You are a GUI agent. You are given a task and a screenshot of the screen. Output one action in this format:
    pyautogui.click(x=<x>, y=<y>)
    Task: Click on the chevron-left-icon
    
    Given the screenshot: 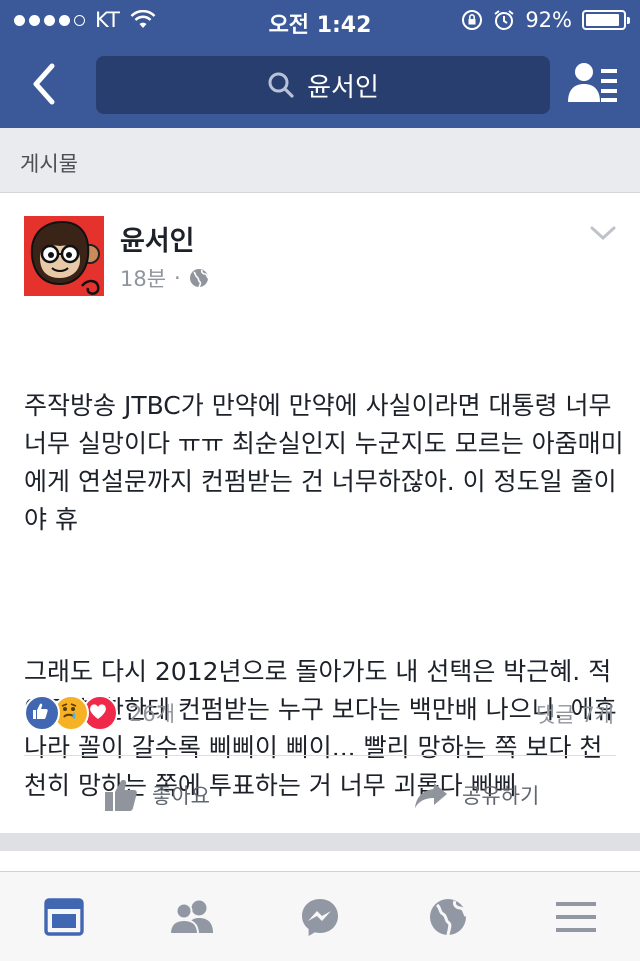 What is the action you would take?
    pyautogui.click(x=44, y=84)
    